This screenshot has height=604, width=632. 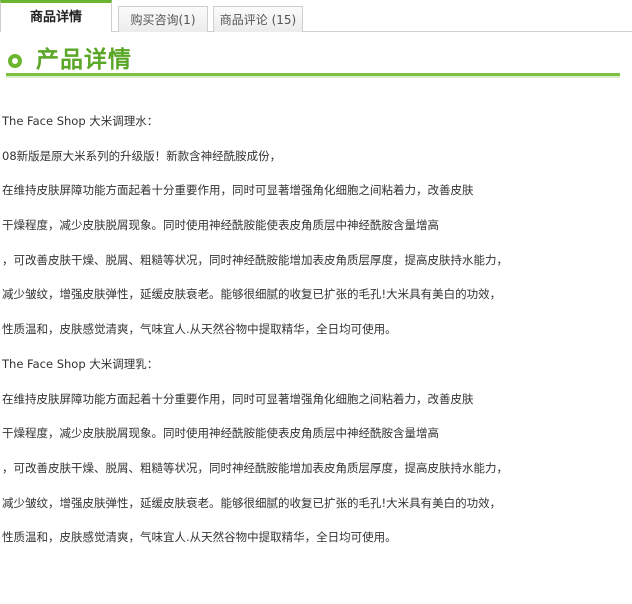 What do you see at coordinates (80, 363) in the screenshot?
I see `description-line: The Face Shop 大米调理乳：` at bounding box center [80, 363].